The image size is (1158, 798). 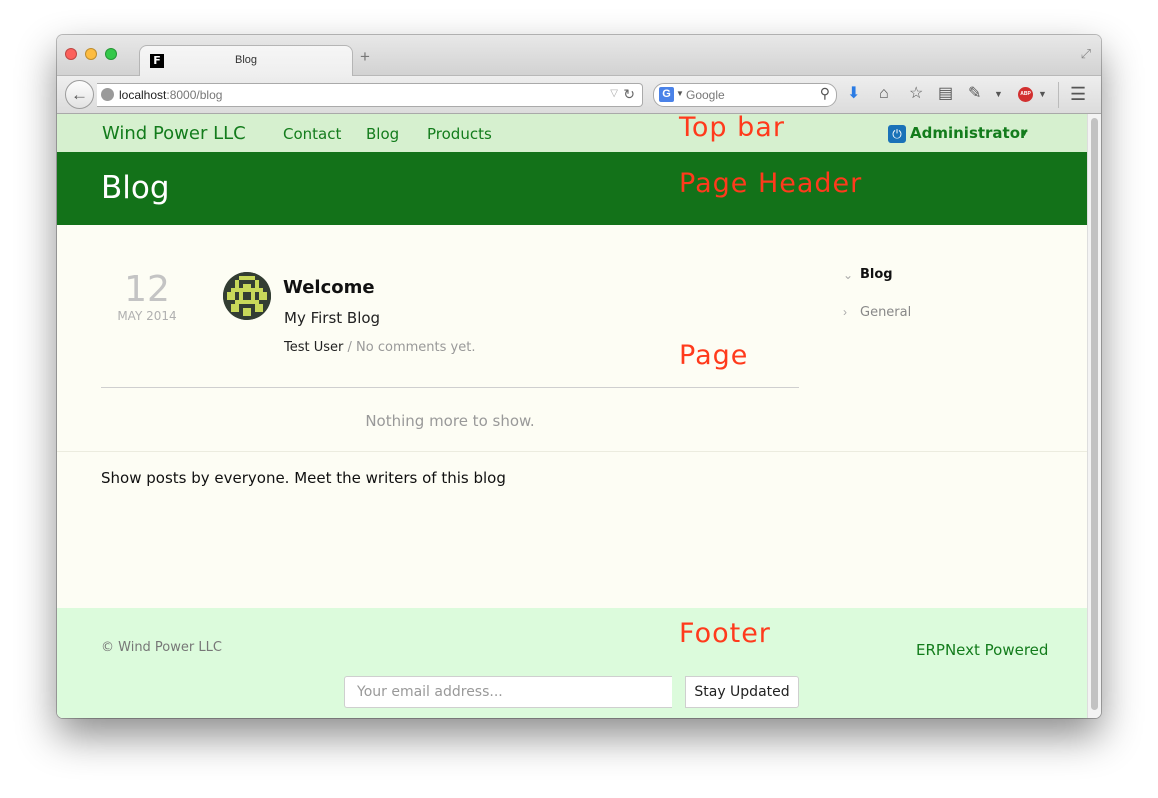 What do you see at coordinates (111, 54) in the screenshot?
I see `zoom-window-button` at bounding box center [111, 54].